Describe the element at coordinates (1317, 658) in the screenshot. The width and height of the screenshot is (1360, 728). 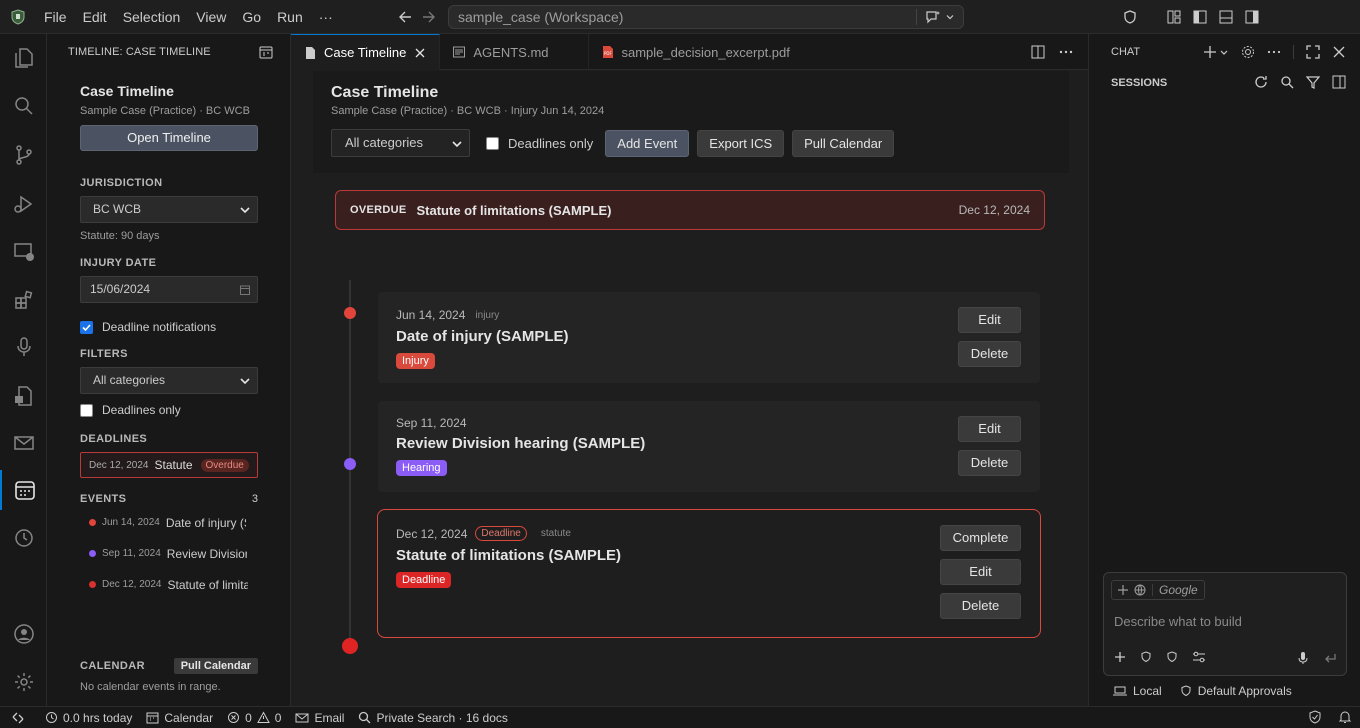
I see `chat-input-send-tools` at that location.